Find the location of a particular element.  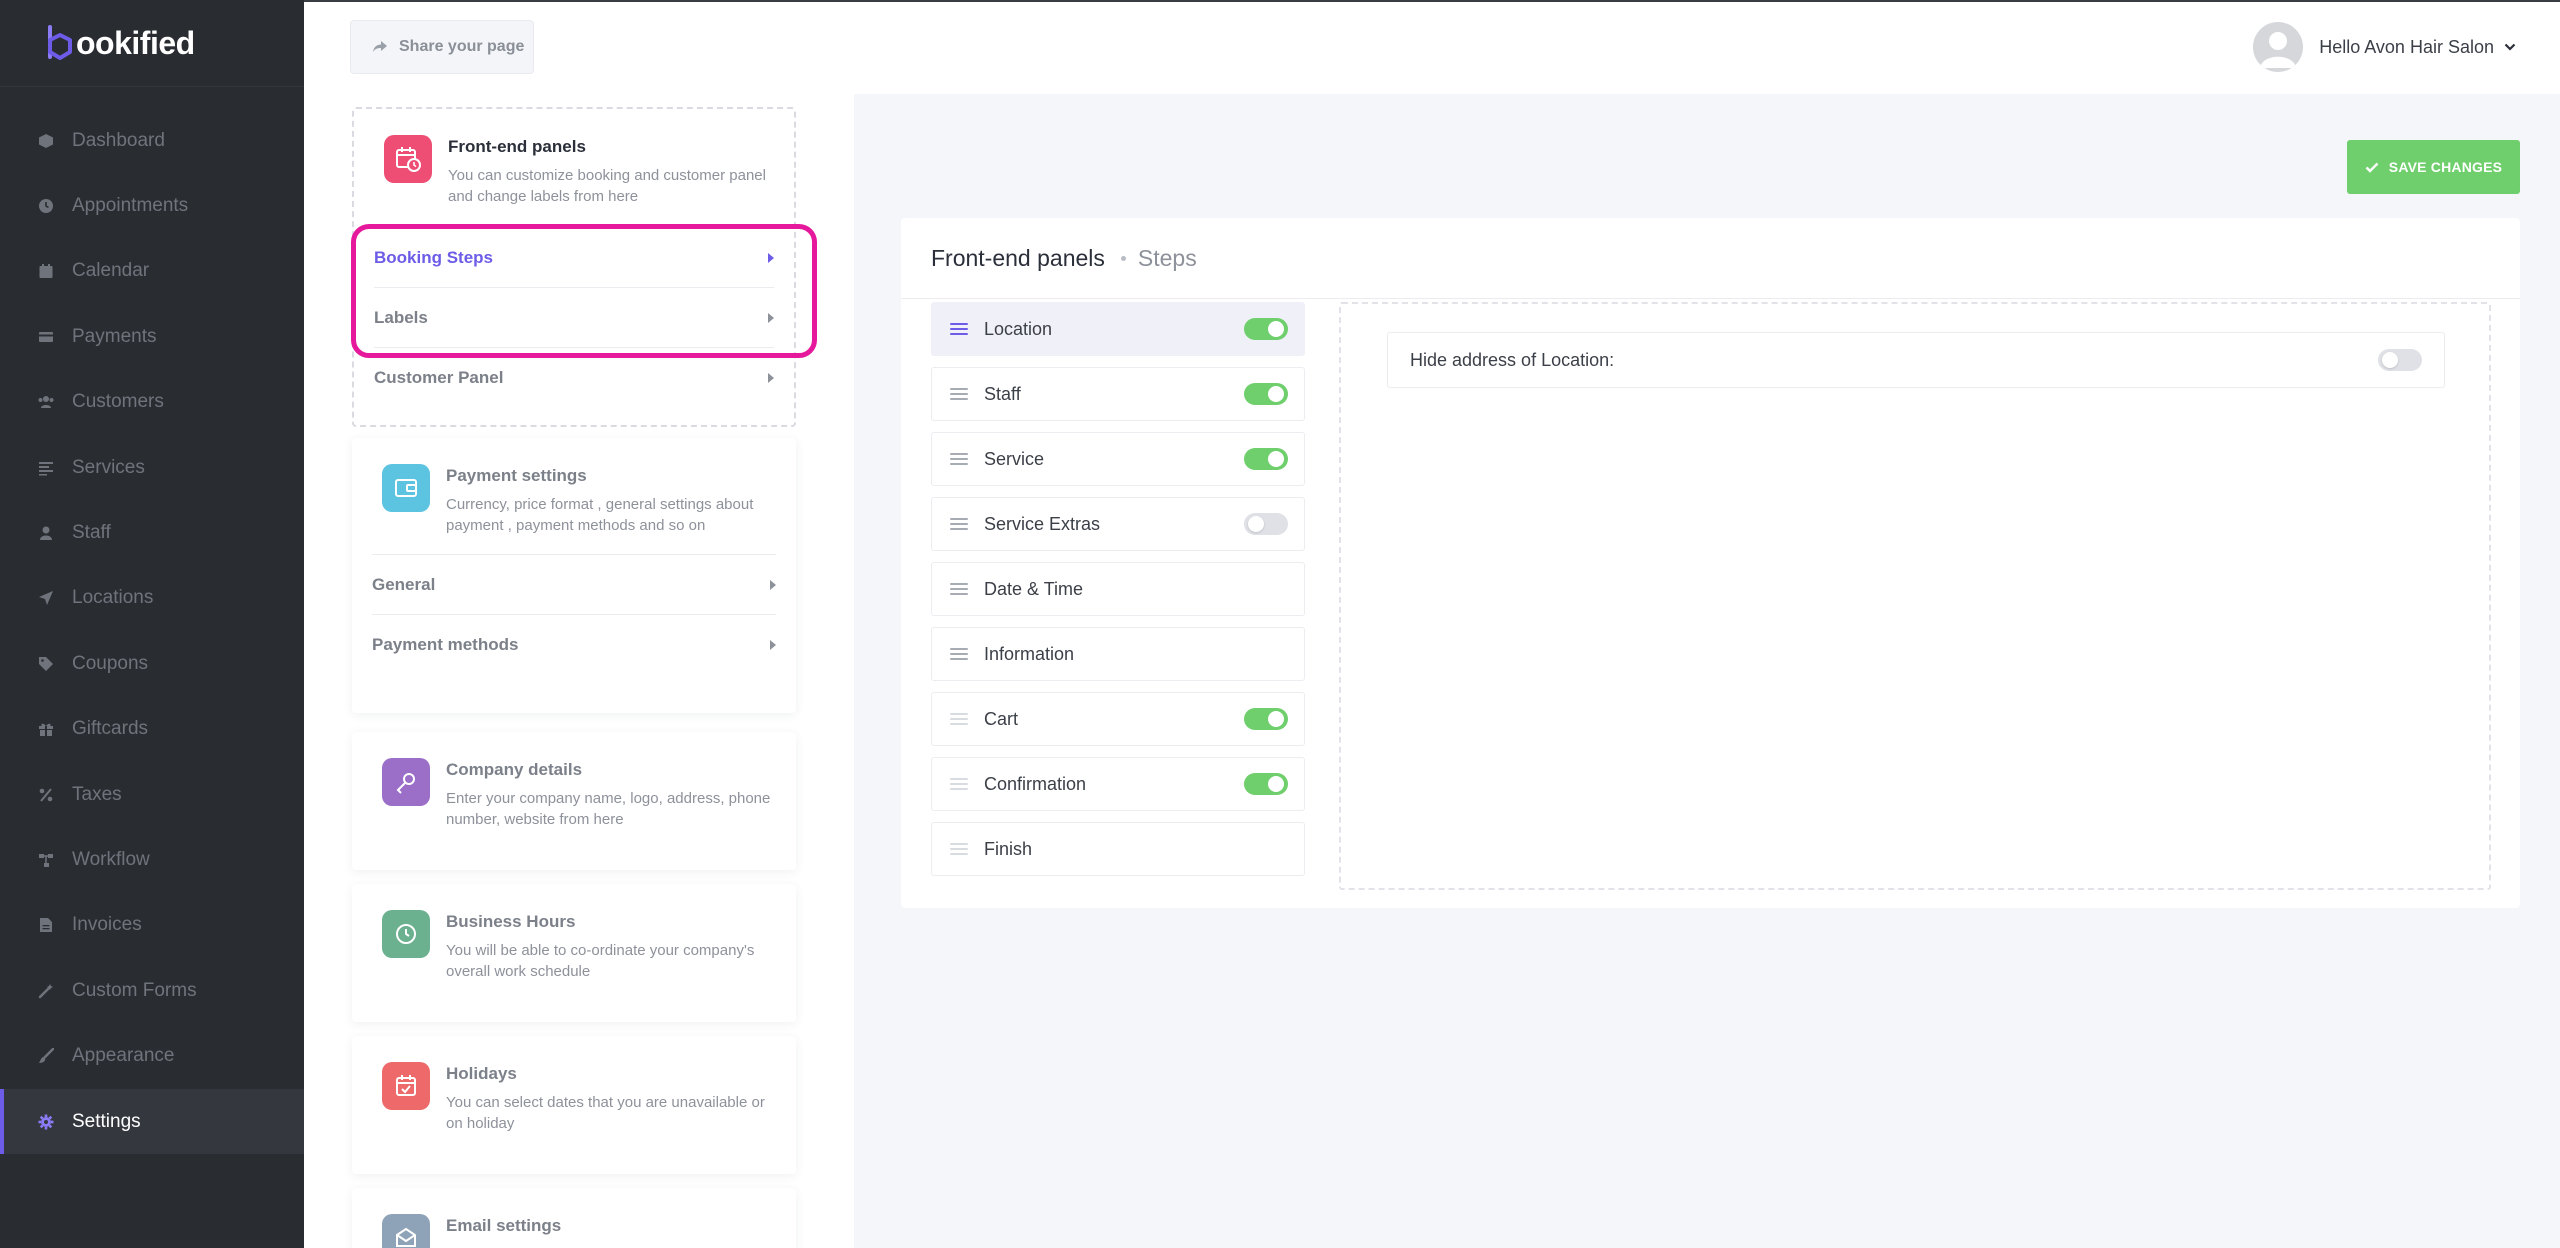

sidebar-item-calendar: Calendar is located at coordinates (152, 271).